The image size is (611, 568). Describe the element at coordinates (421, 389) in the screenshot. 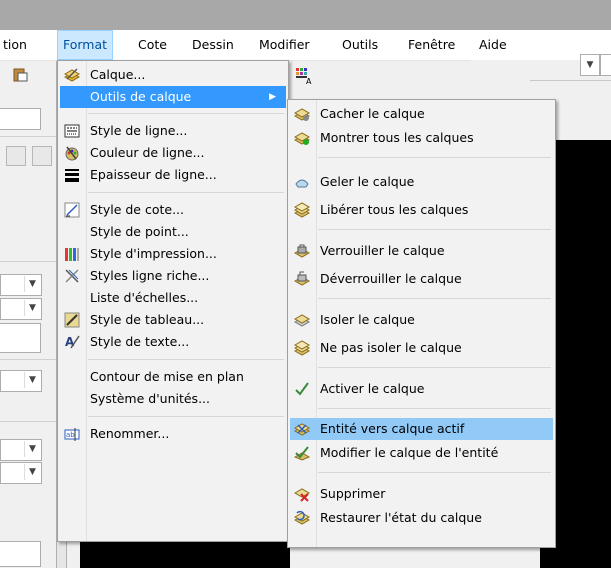

I see `layer-item-activer: Activer le calque` at that location.